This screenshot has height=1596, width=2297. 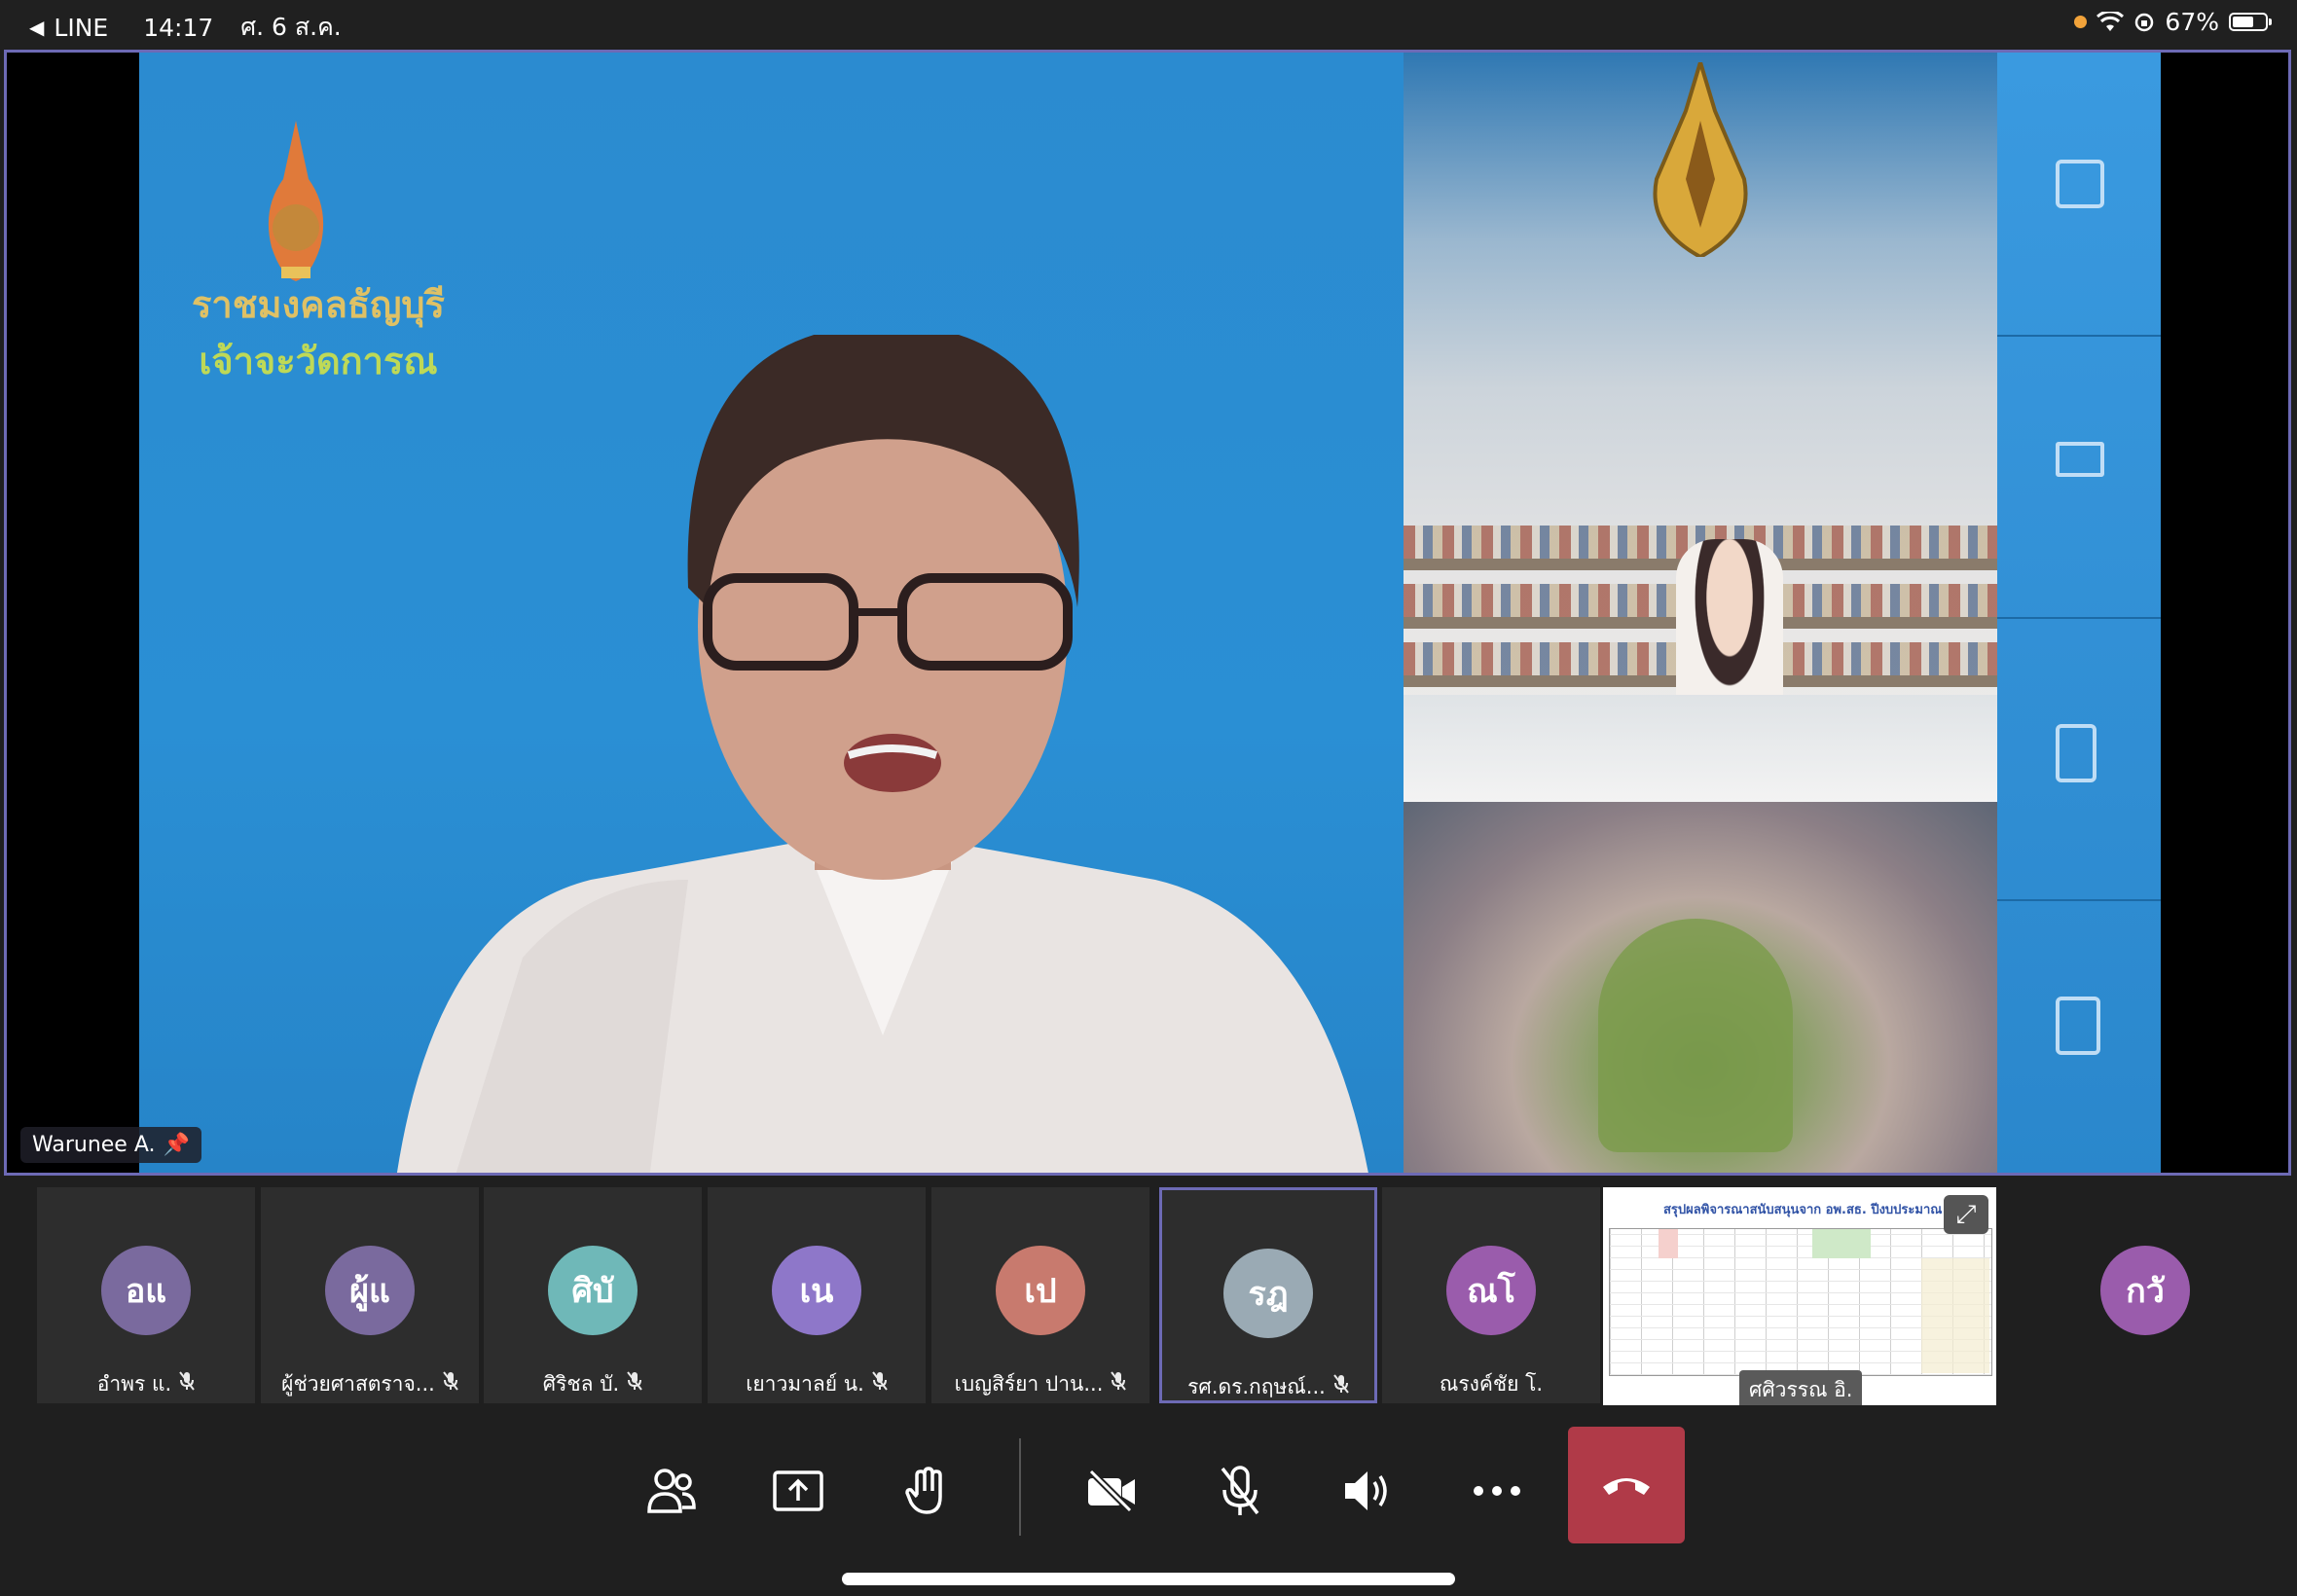 What do you see at coordinates (581, 1384) in the screenshot?
I see `participant-name-text: ศิริชล บั.` at bounding box center [581, 1384].